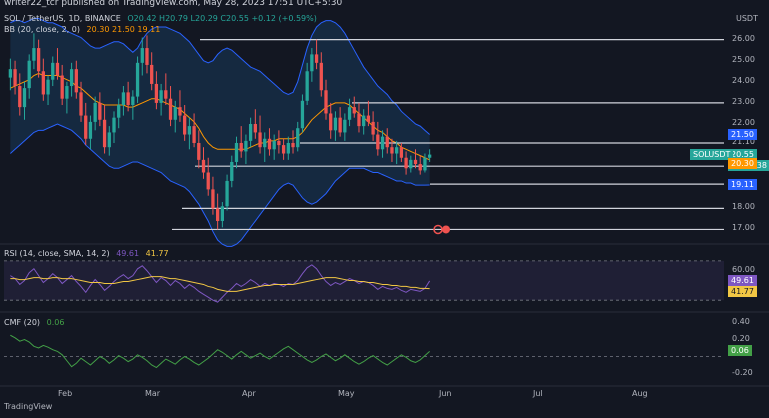 This screenshot has width=769, height=418. What do you see at coordinates (28, 406) in the screenshot?
I see `tradingview-logo: TradingView` at bounding box center [28, 406].